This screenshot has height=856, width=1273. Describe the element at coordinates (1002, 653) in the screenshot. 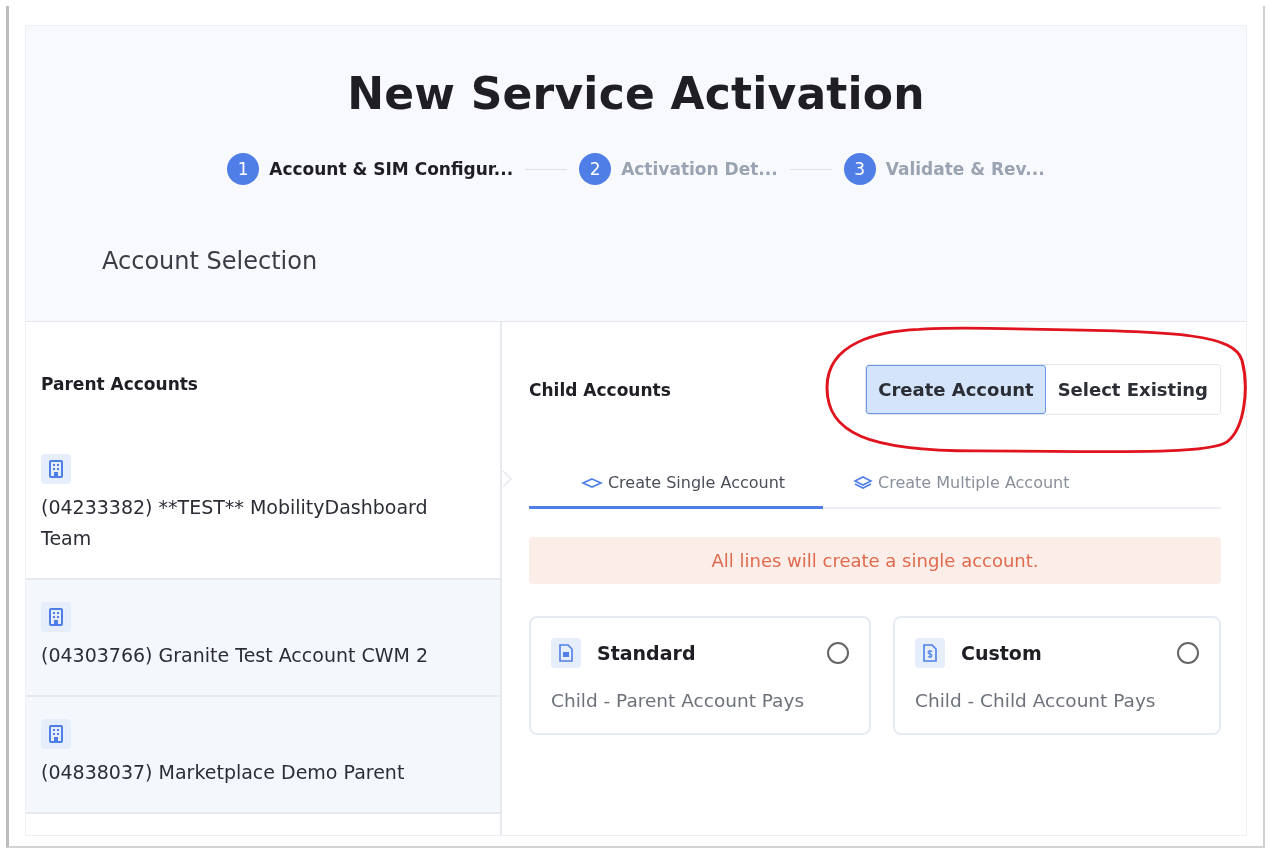

I see `option-title: Custom` at that location.